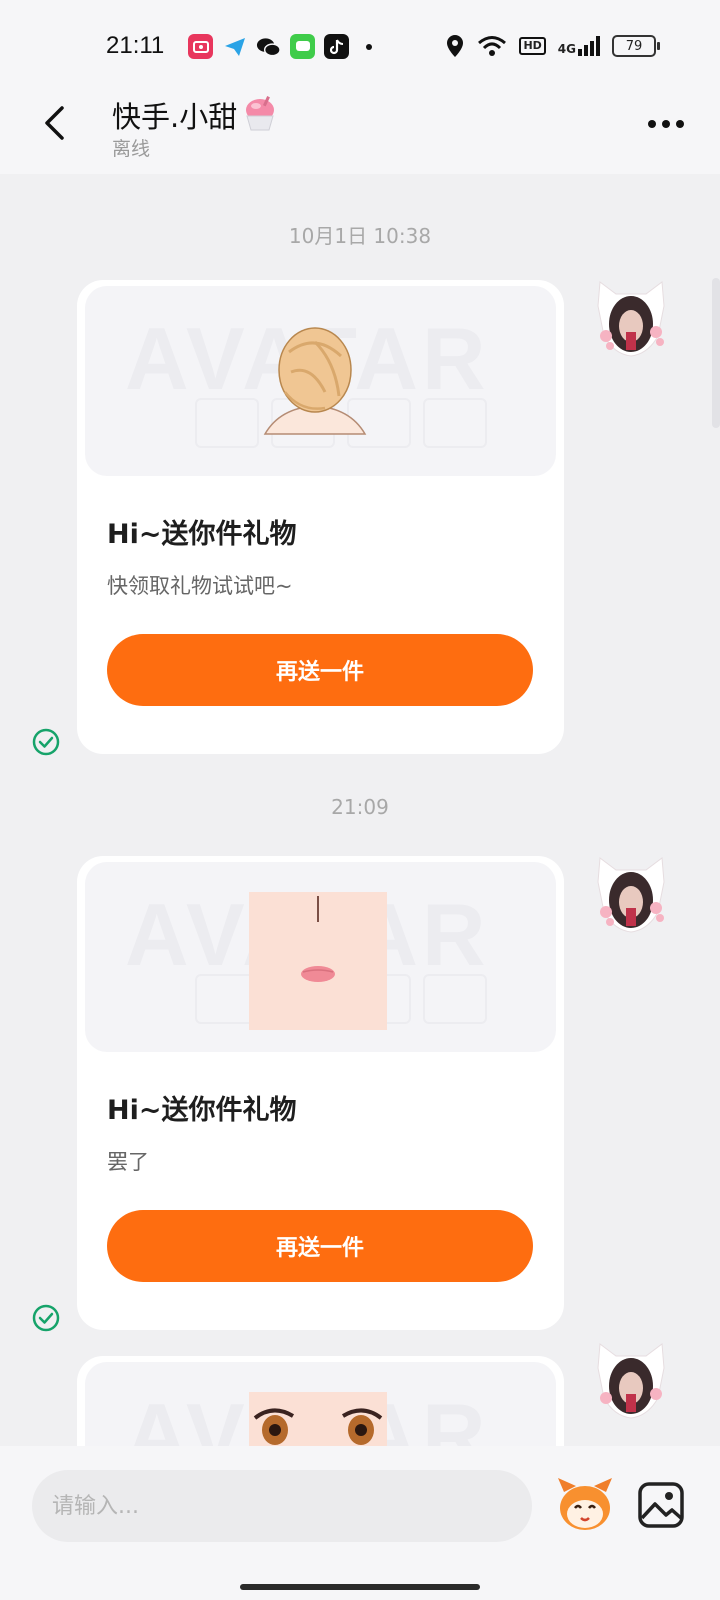  I want to click on battery-level: 79, so click(634, 46).